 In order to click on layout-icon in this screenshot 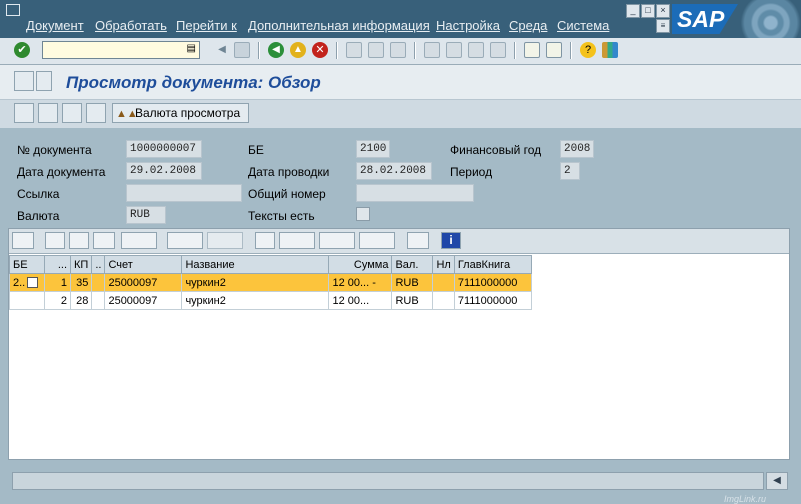, I will do `click(377, 240)`.